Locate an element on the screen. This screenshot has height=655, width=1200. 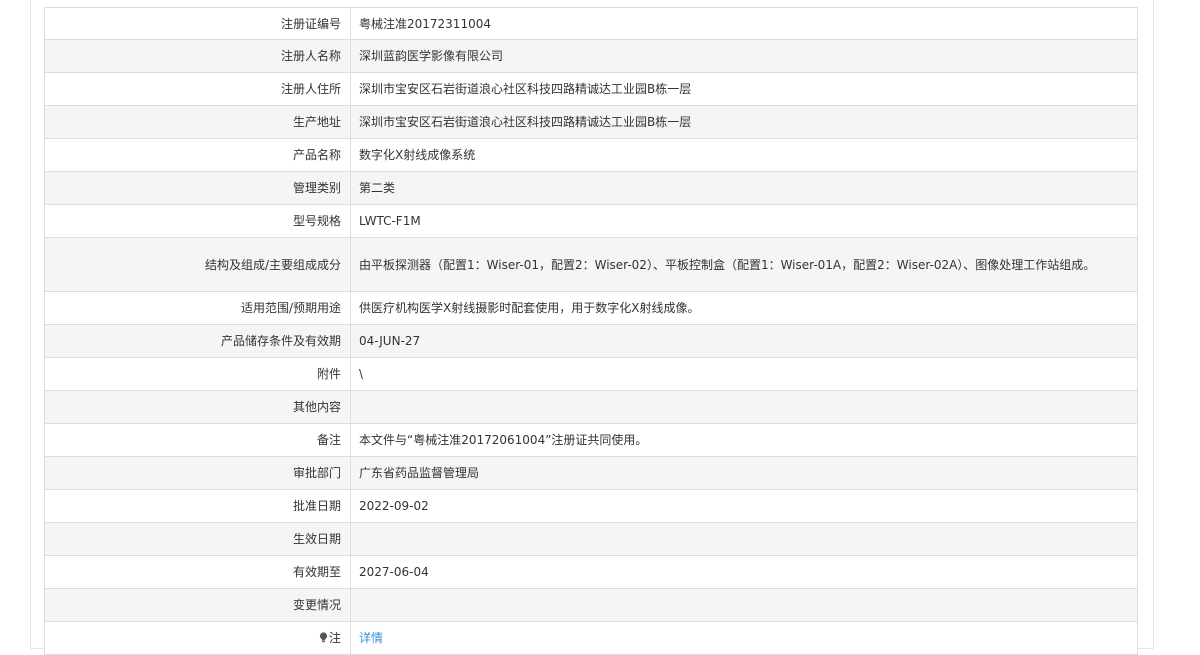
row-attachment: 附件 \ is located at coordinates (591, 374).